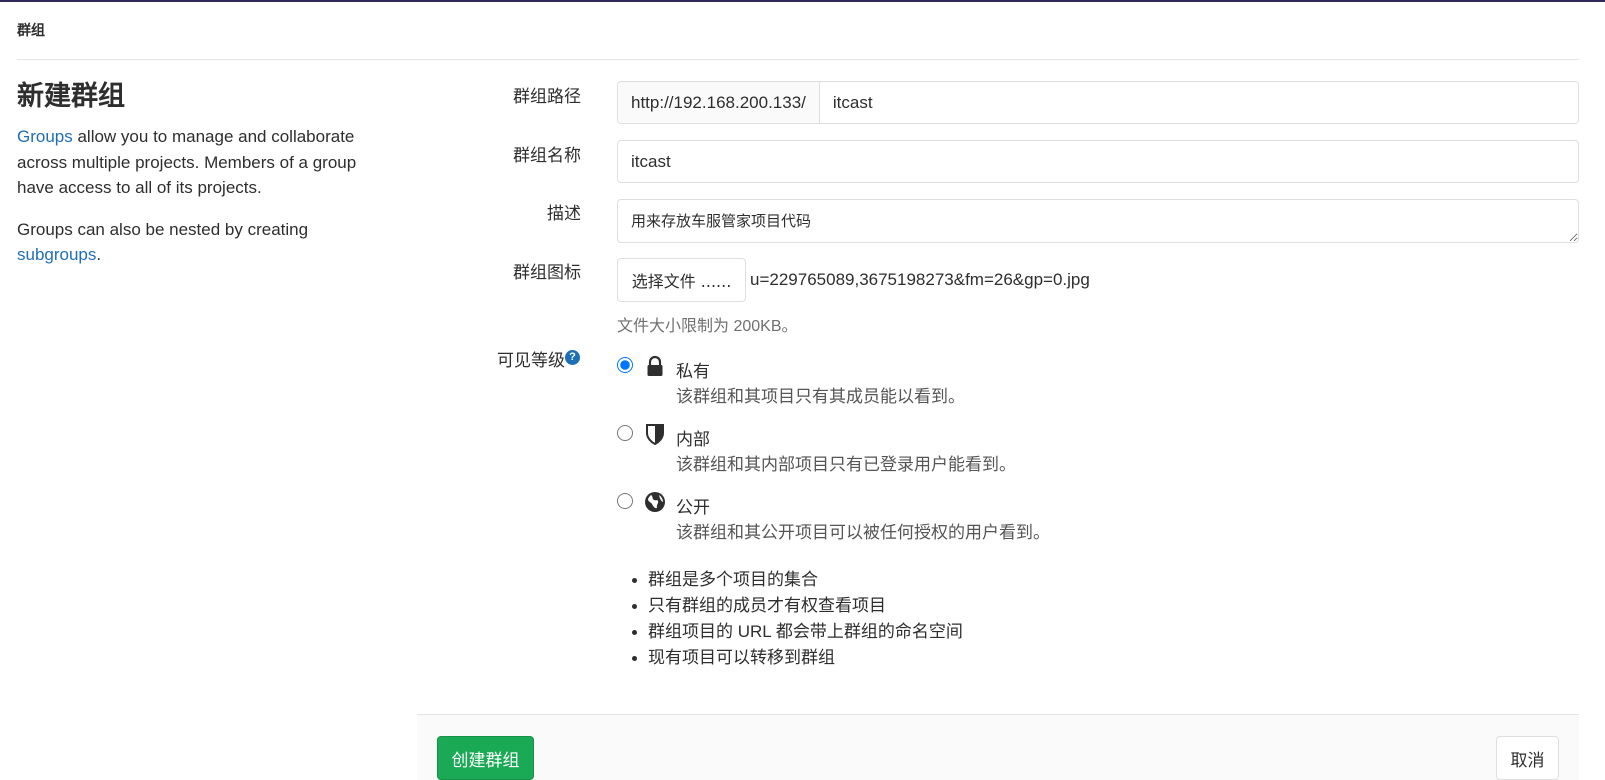 Image resolution: width=1605 pixels, height=780 pixels. What do you see at coordinates (1098, 161) in the screenshot?
I see `group-name-input` at bounding box center [1098, 161].